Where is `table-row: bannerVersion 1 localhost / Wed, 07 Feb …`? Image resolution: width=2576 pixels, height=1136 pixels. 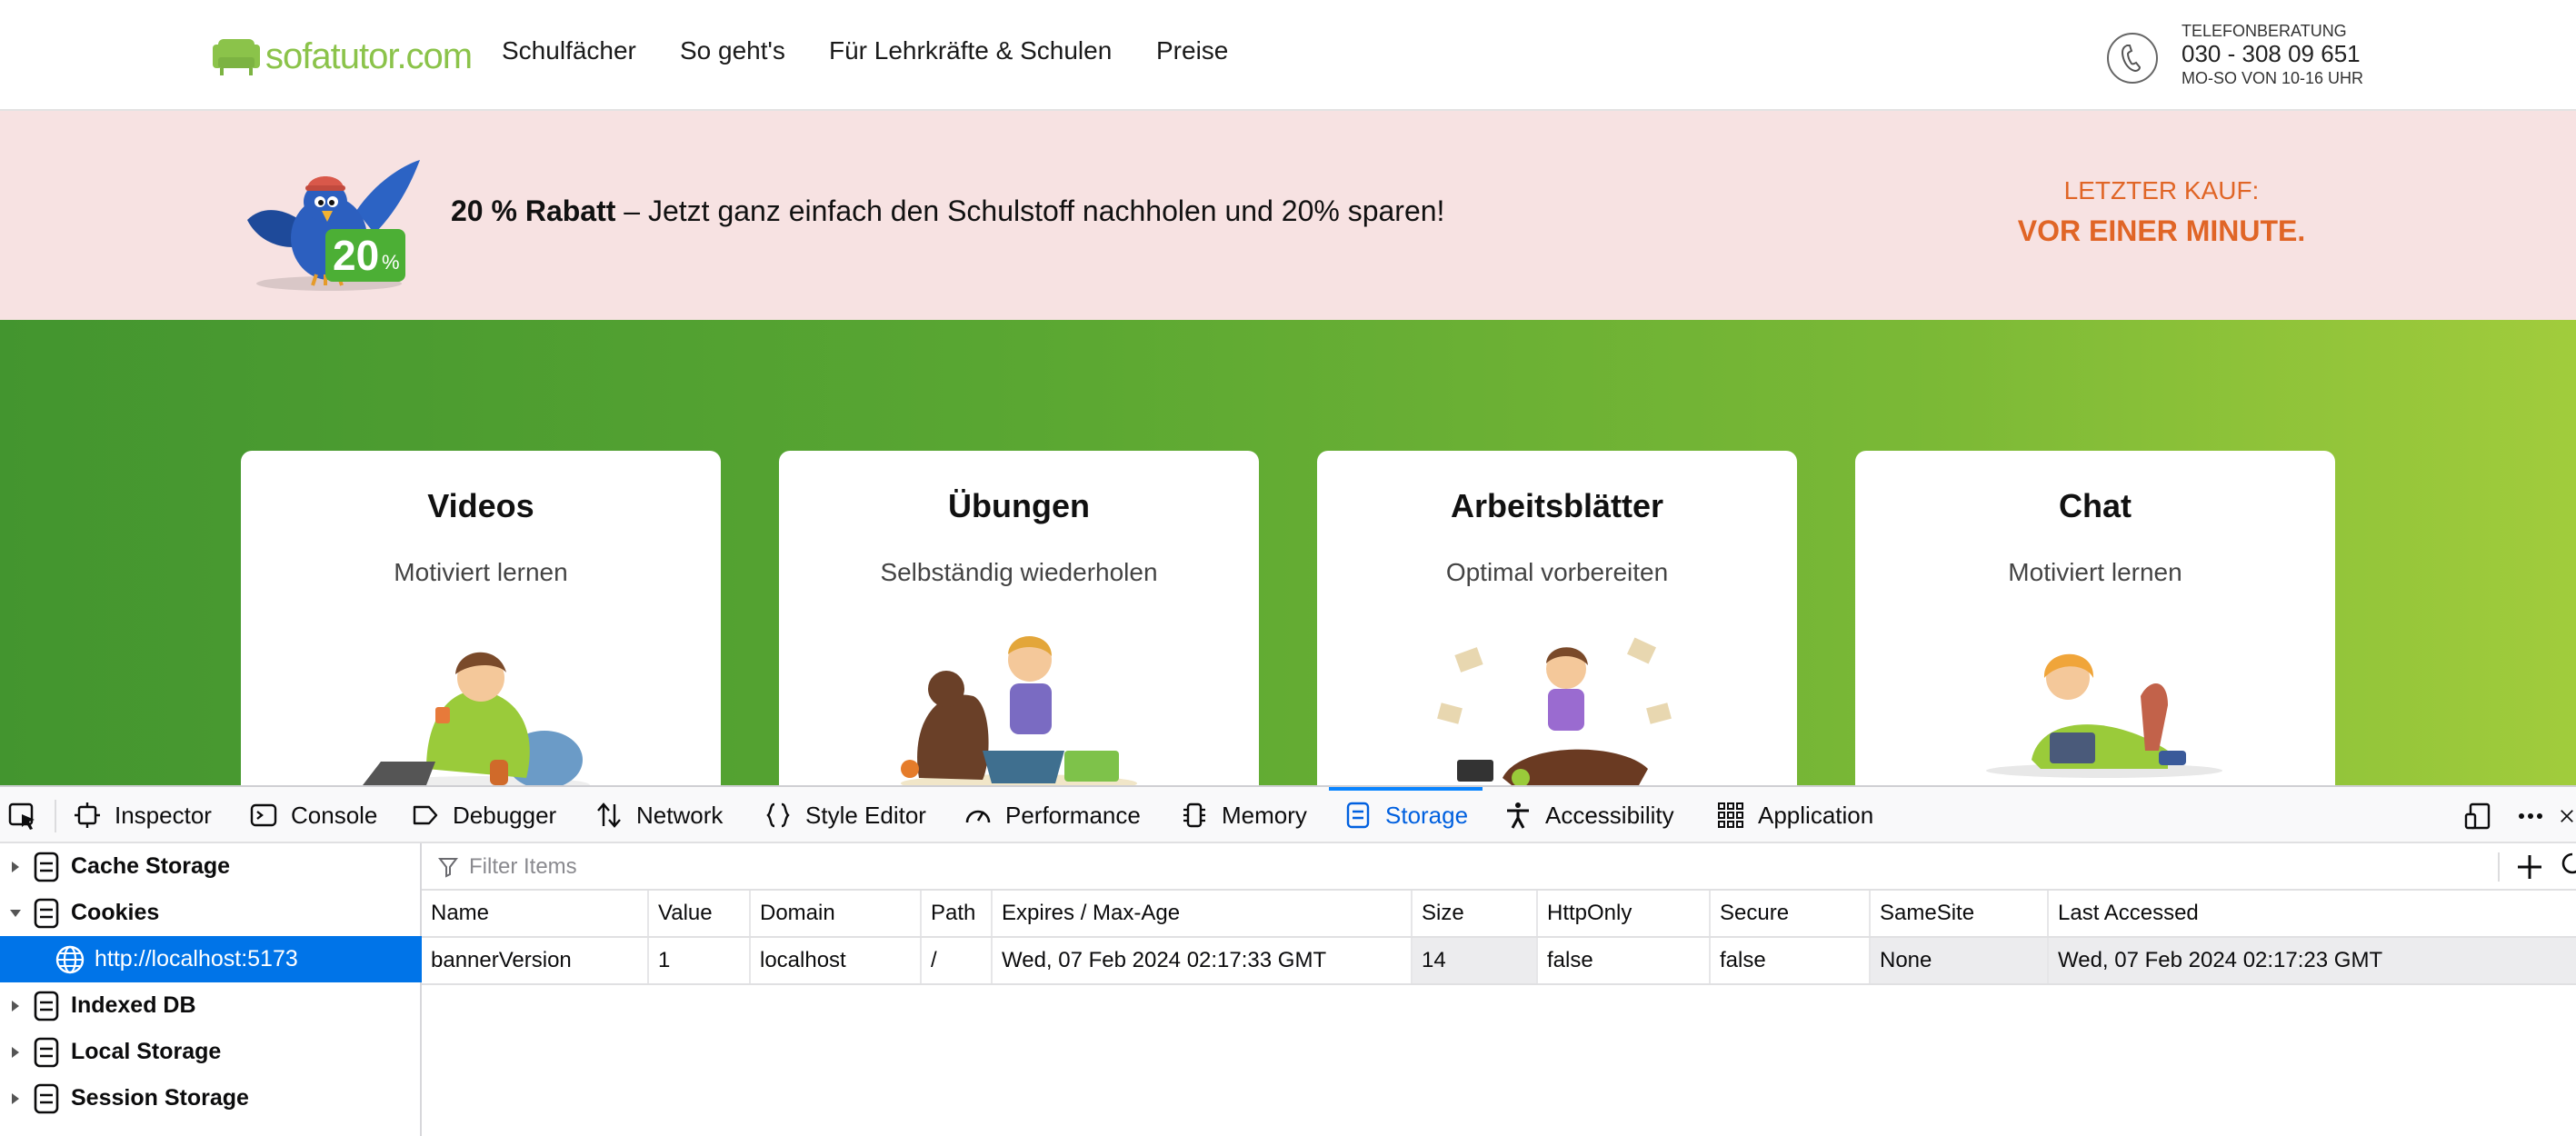
table-row: bannerVersion 1 localhost / Wed, 07 Feb … is located at coordinates (1499, 961).